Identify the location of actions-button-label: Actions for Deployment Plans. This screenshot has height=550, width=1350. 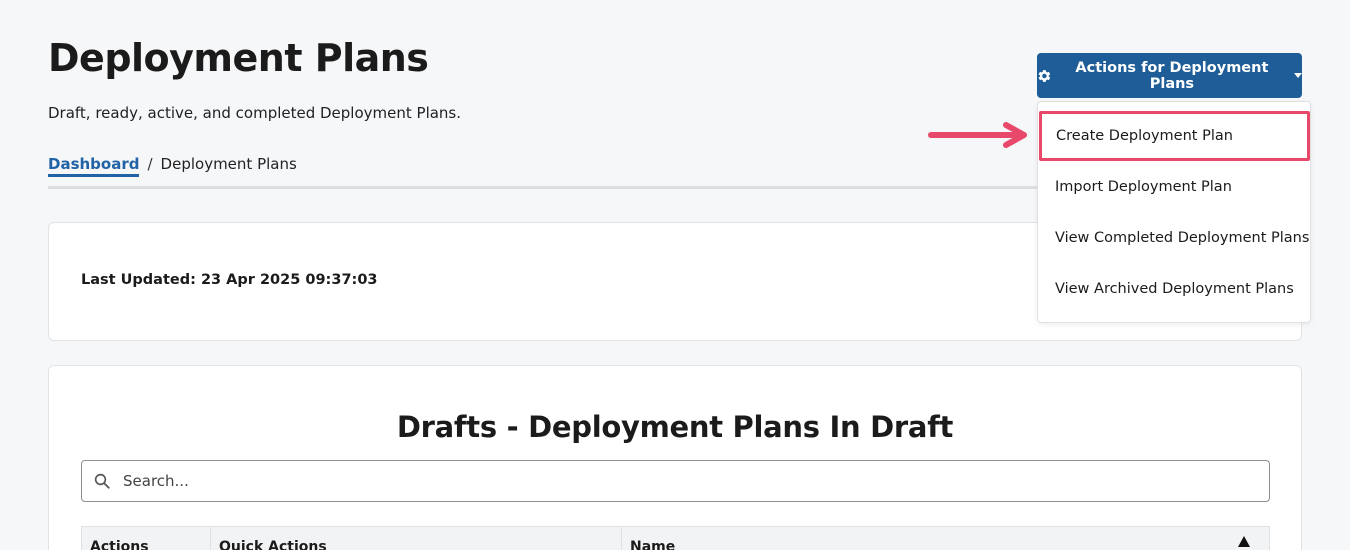
(1172, 75).